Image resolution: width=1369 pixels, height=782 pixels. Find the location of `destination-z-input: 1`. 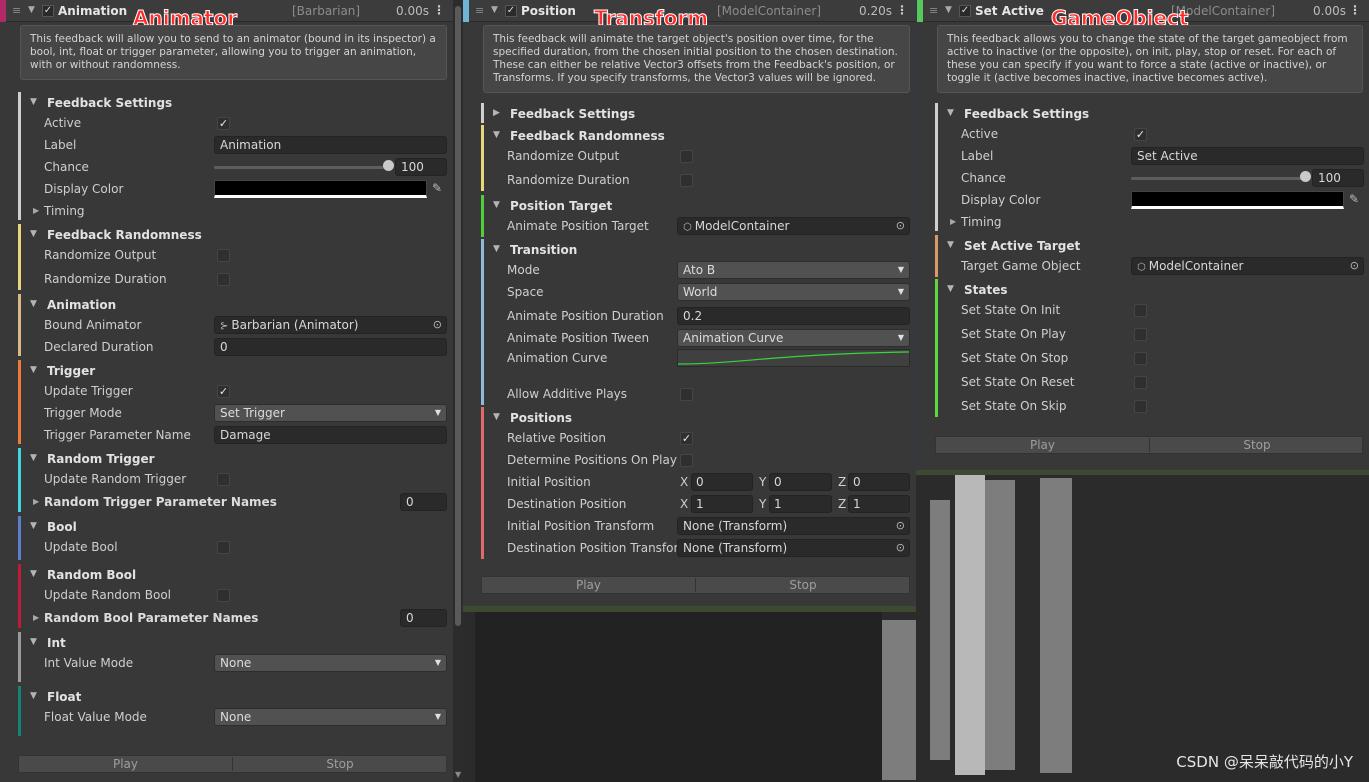

destination-z-input: 1 is located at coordinates (879, 504).